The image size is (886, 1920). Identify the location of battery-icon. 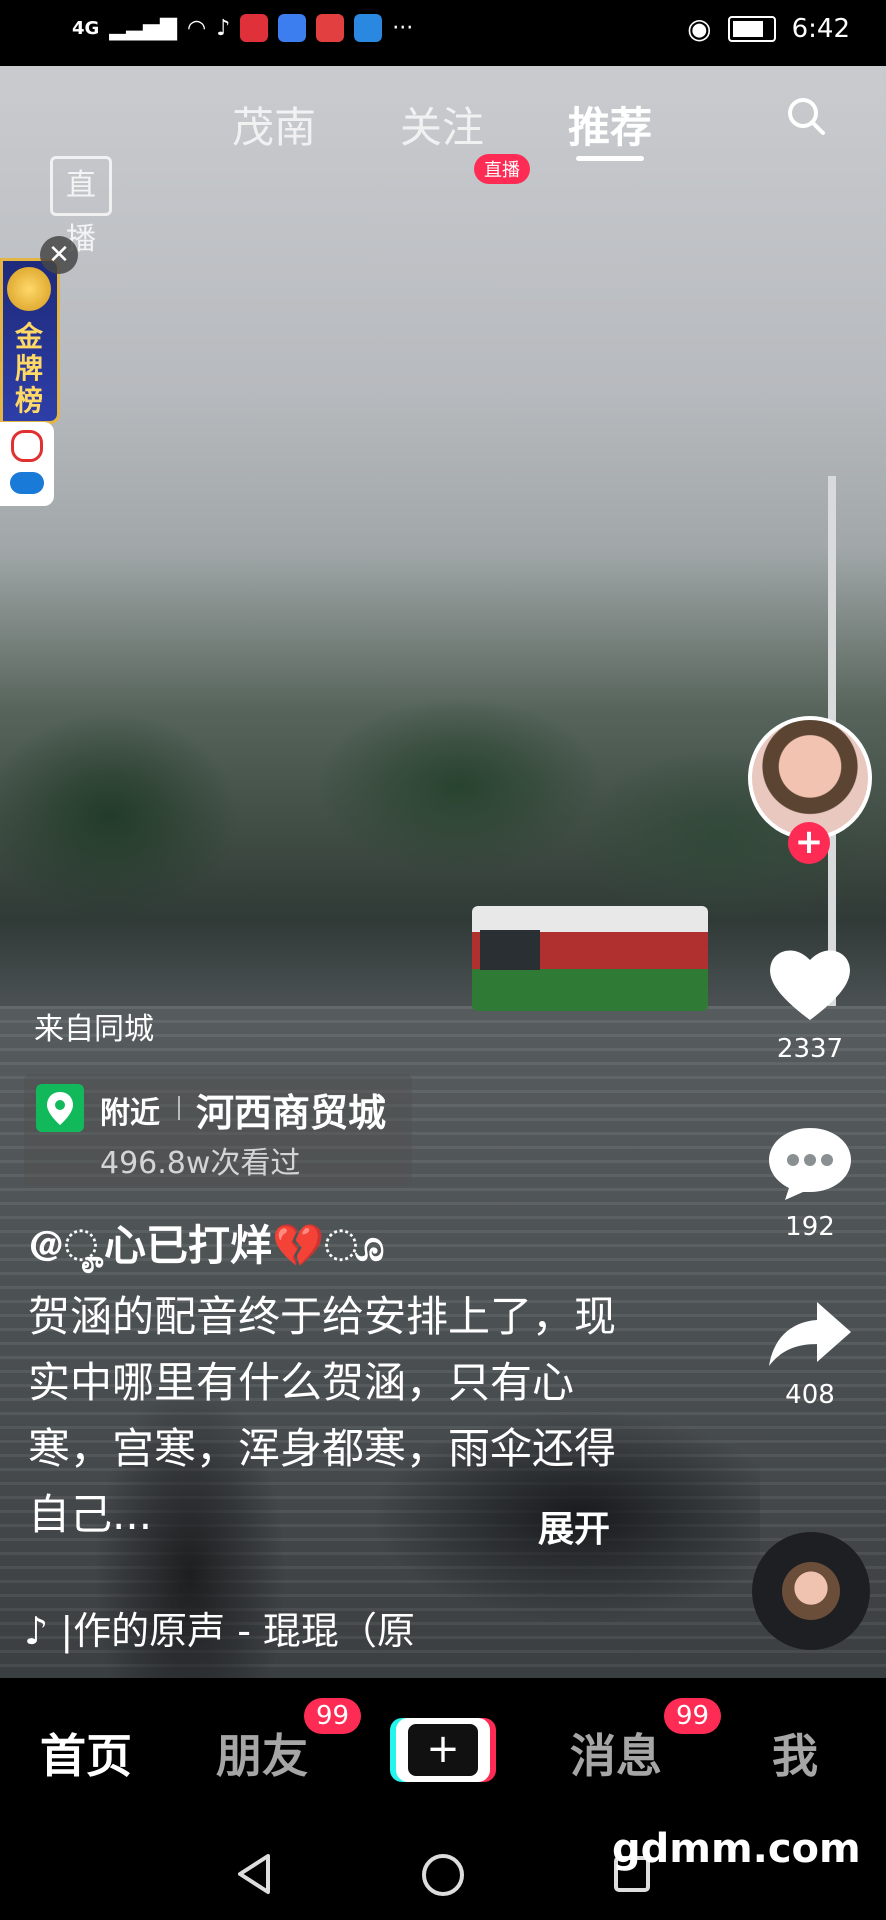
(751, 28).